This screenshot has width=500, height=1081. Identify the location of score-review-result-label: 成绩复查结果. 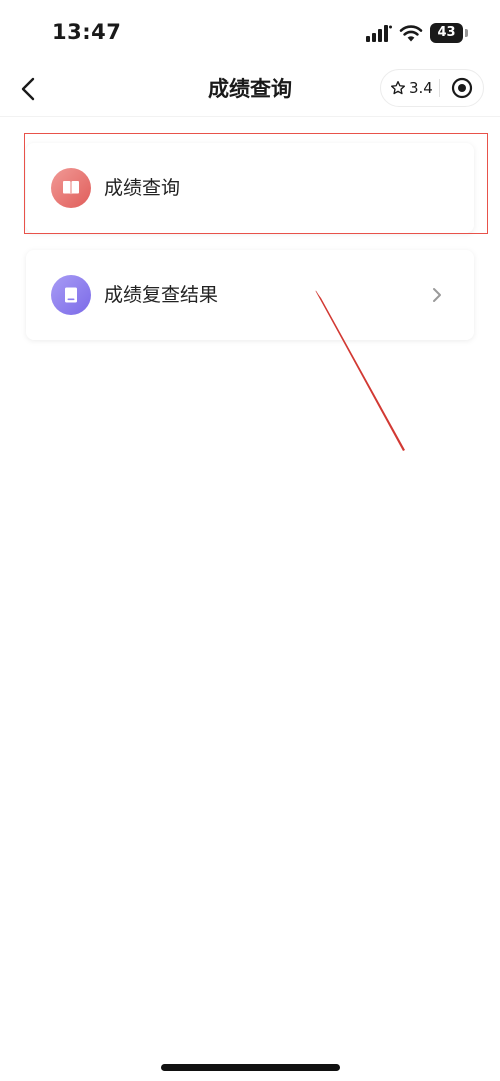
(161, 295).